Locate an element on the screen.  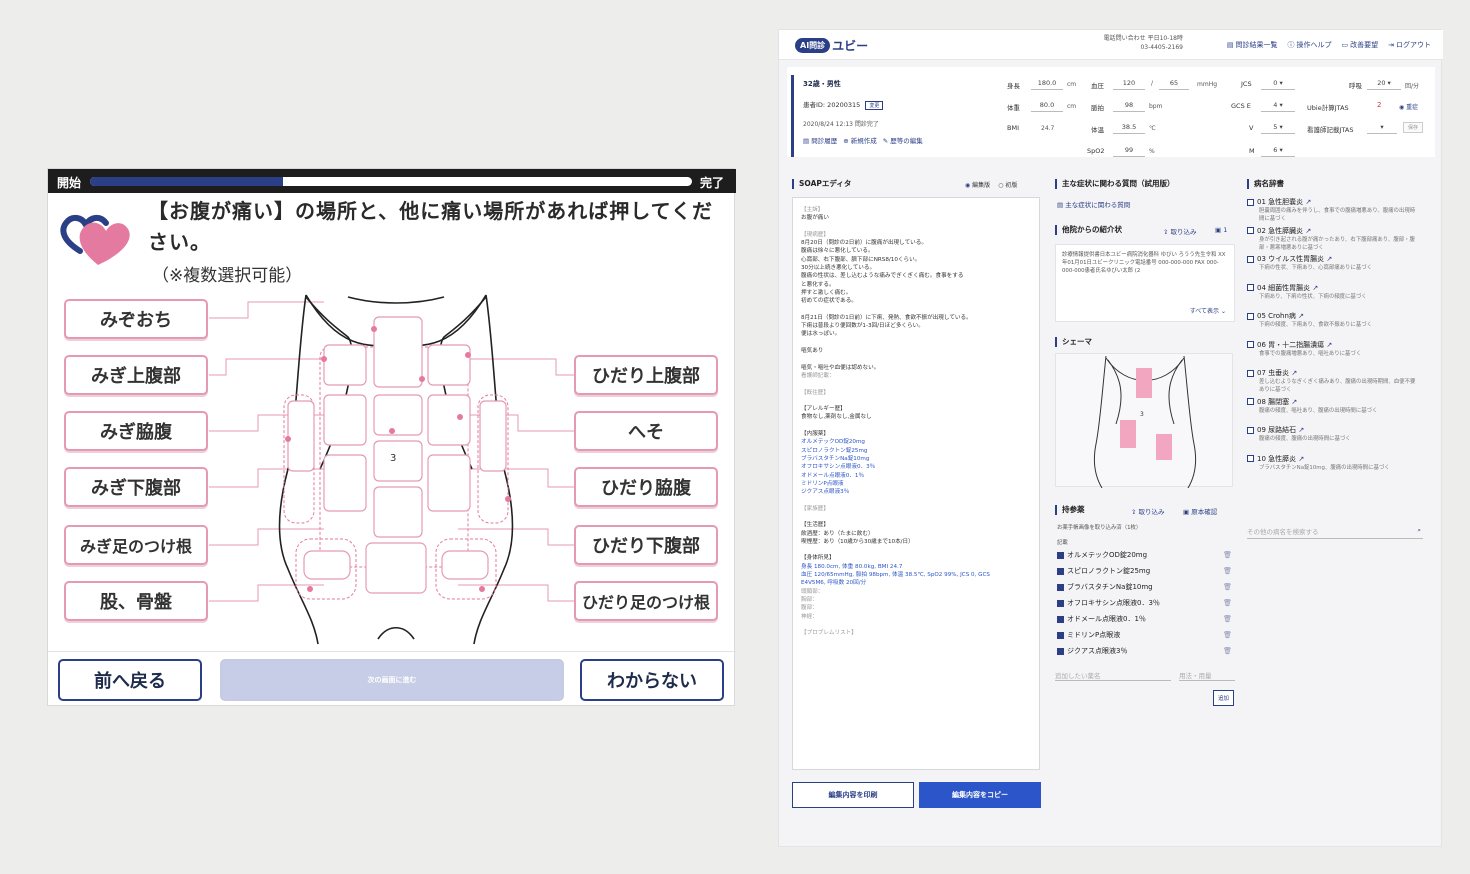
referral-import-button: ⇪ 取り込み is located at coordinates (1180, 231).